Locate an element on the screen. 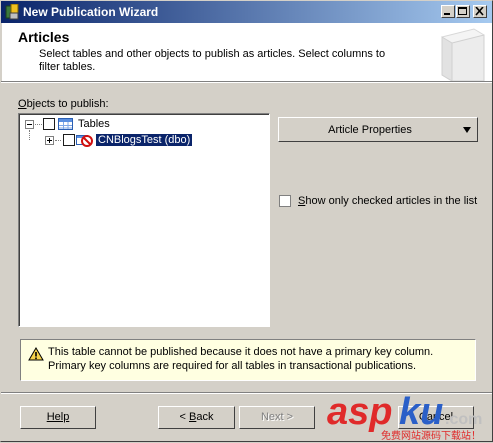 The height and width of the screenshot is (443, 493). next-button: Next > is located at coordinates (277, 417).